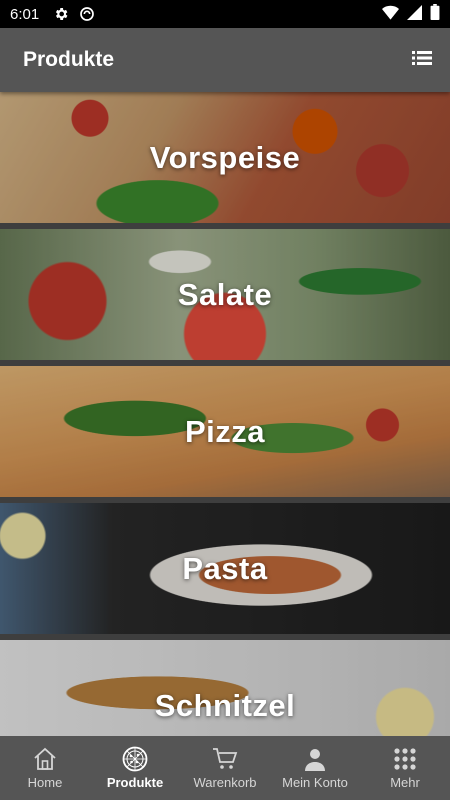  What do you see at coordinates (135, 759) in the screenshot?
I see `pizza-icon` at bounding box center [135, 759].